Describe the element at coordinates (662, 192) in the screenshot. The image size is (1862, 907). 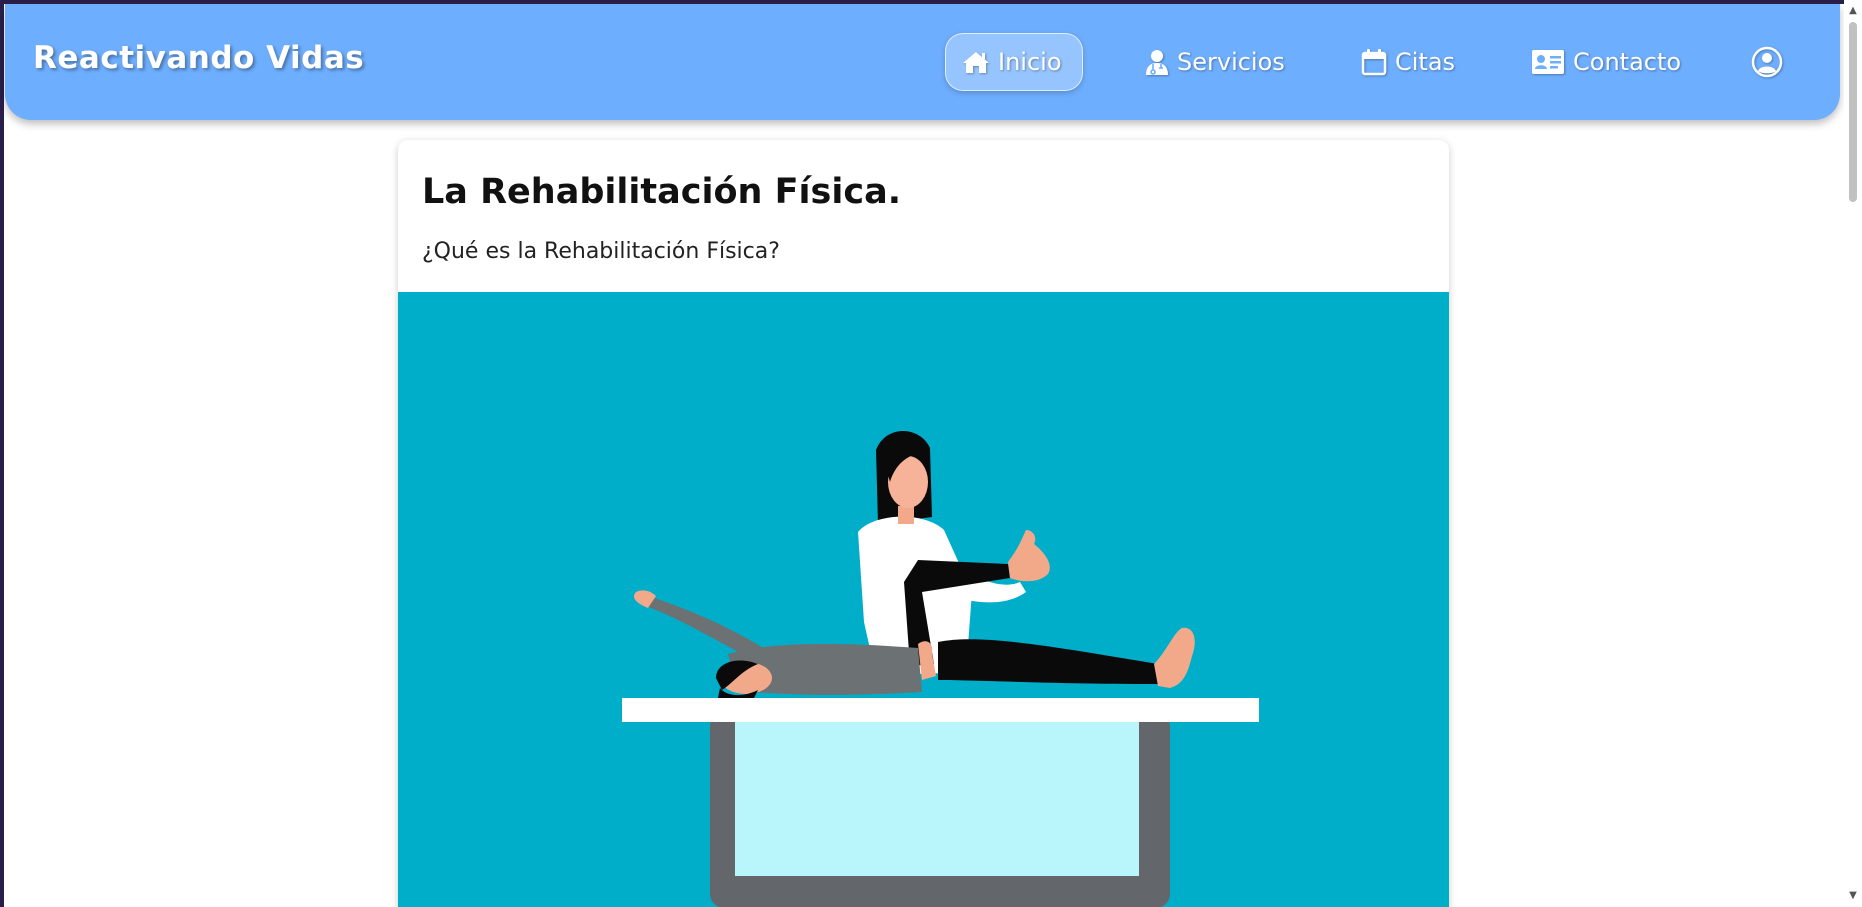
I see `card-title: La Rehabilitación Física.` at that location.